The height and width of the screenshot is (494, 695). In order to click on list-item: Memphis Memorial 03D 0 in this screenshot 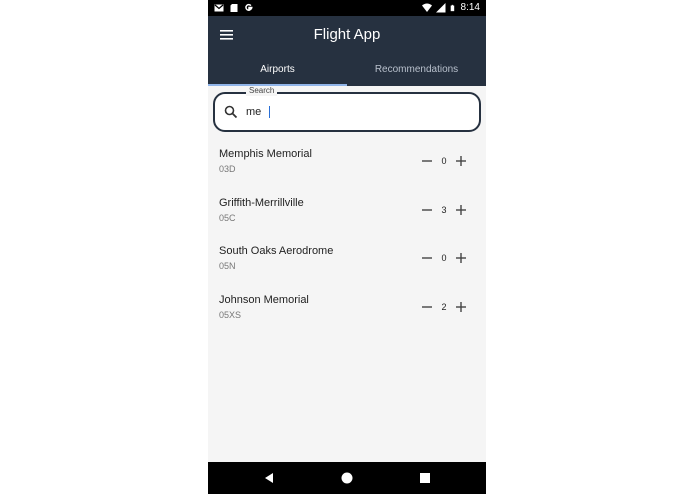, I will do `click(347, 162)`.